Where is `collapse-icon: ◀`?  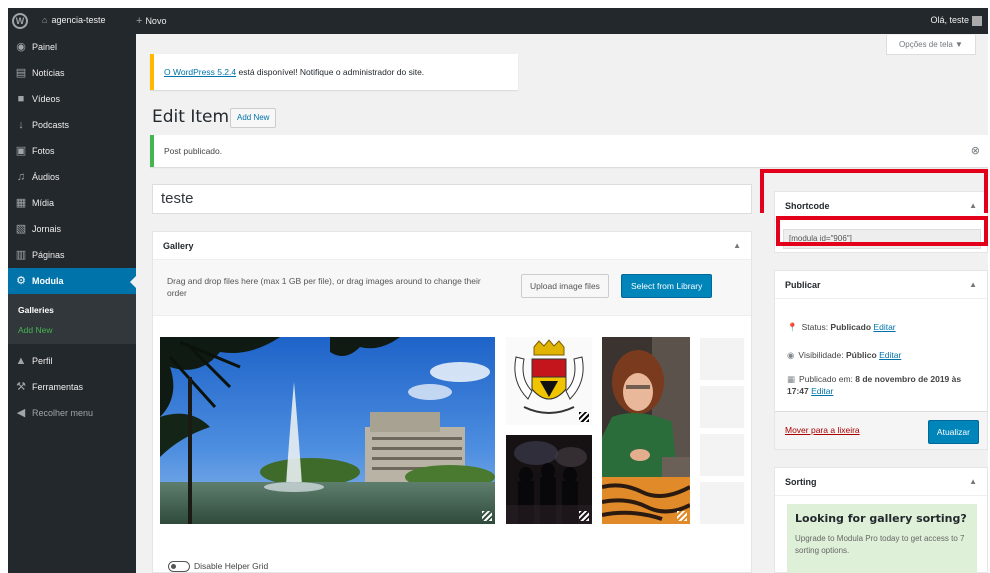
collapse-icon: ◀ is located at coordinates (21, 413).